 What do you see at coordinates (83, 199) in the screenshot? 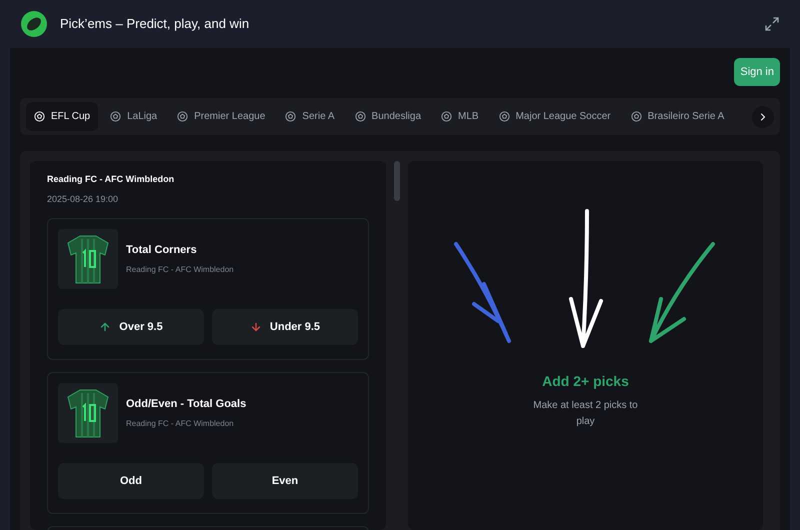
I see `match-time: 2025-08-26 19:00` at bounding box center [83, 199].